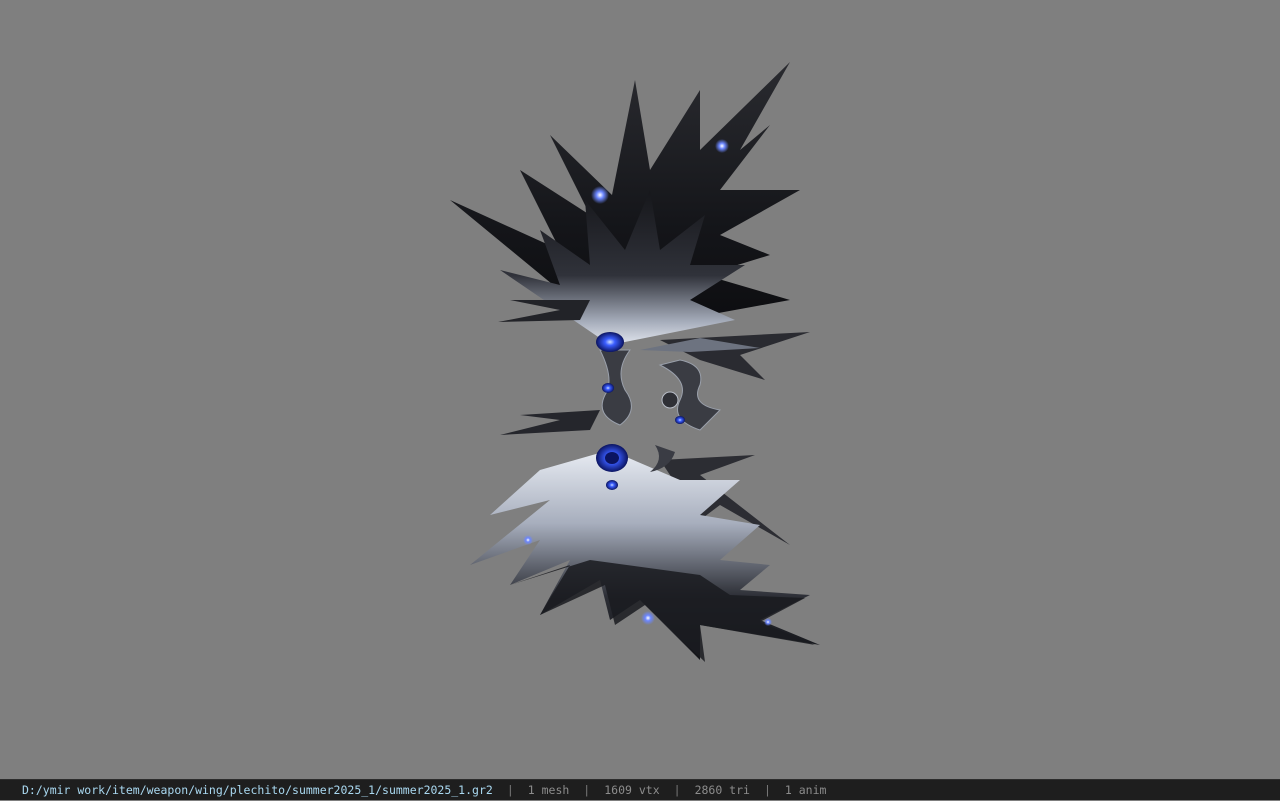 The height and width of the screenshot is (801, 1280). I want to click on anim-count: 1 anim, so click(805, 790).